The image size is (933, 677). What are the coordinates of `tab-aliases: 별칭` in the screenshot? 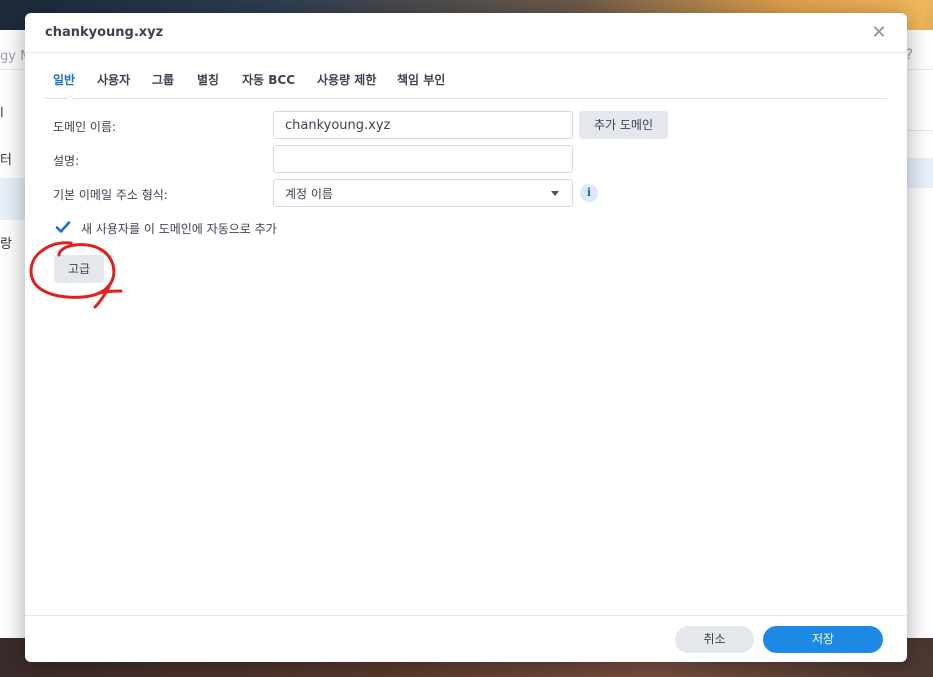 It's located at (208, 84).